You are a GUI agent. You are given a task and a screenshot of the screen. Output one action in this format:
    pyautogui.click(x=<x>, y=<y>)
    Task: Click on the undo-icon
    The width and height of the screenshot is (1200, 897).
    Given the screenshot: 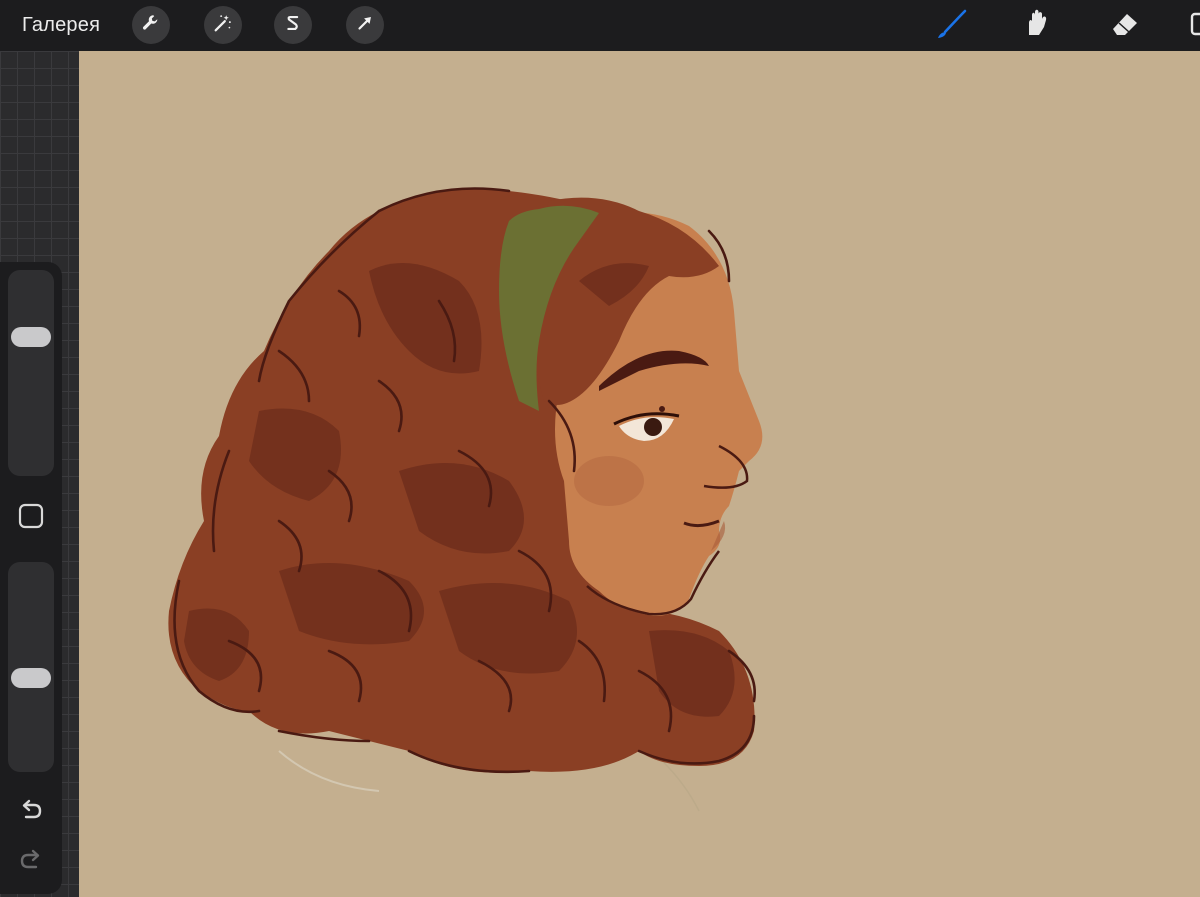 What is the action you would take?
    pyautogui.click(x=31, y=812)
    